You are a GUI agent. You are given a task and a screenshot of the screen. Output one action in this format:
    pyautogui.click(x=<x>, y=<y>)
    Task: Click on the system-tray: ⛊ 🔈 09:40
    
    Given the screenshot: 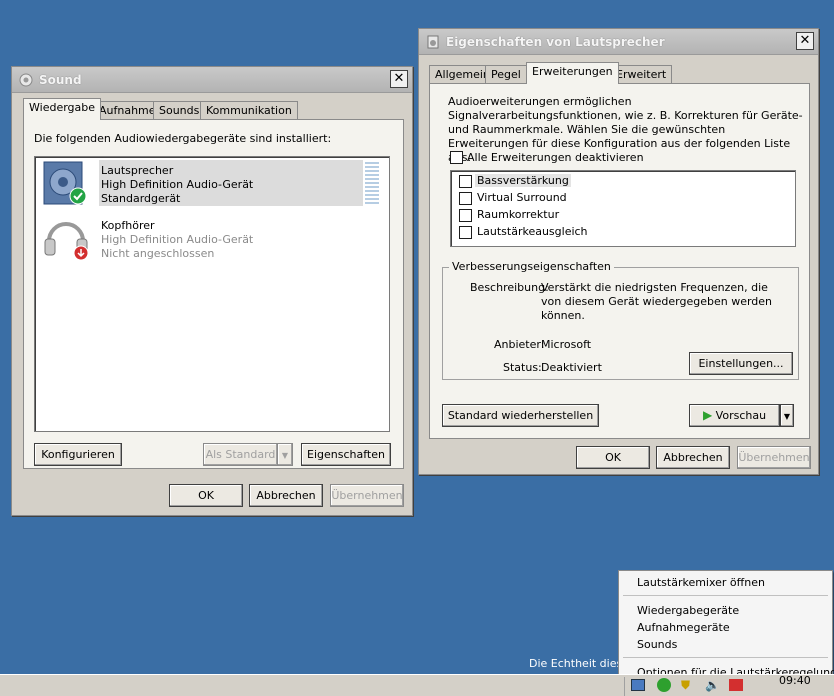 What is the action you would take?
    pyautogui.click(x=729, y=685)
    